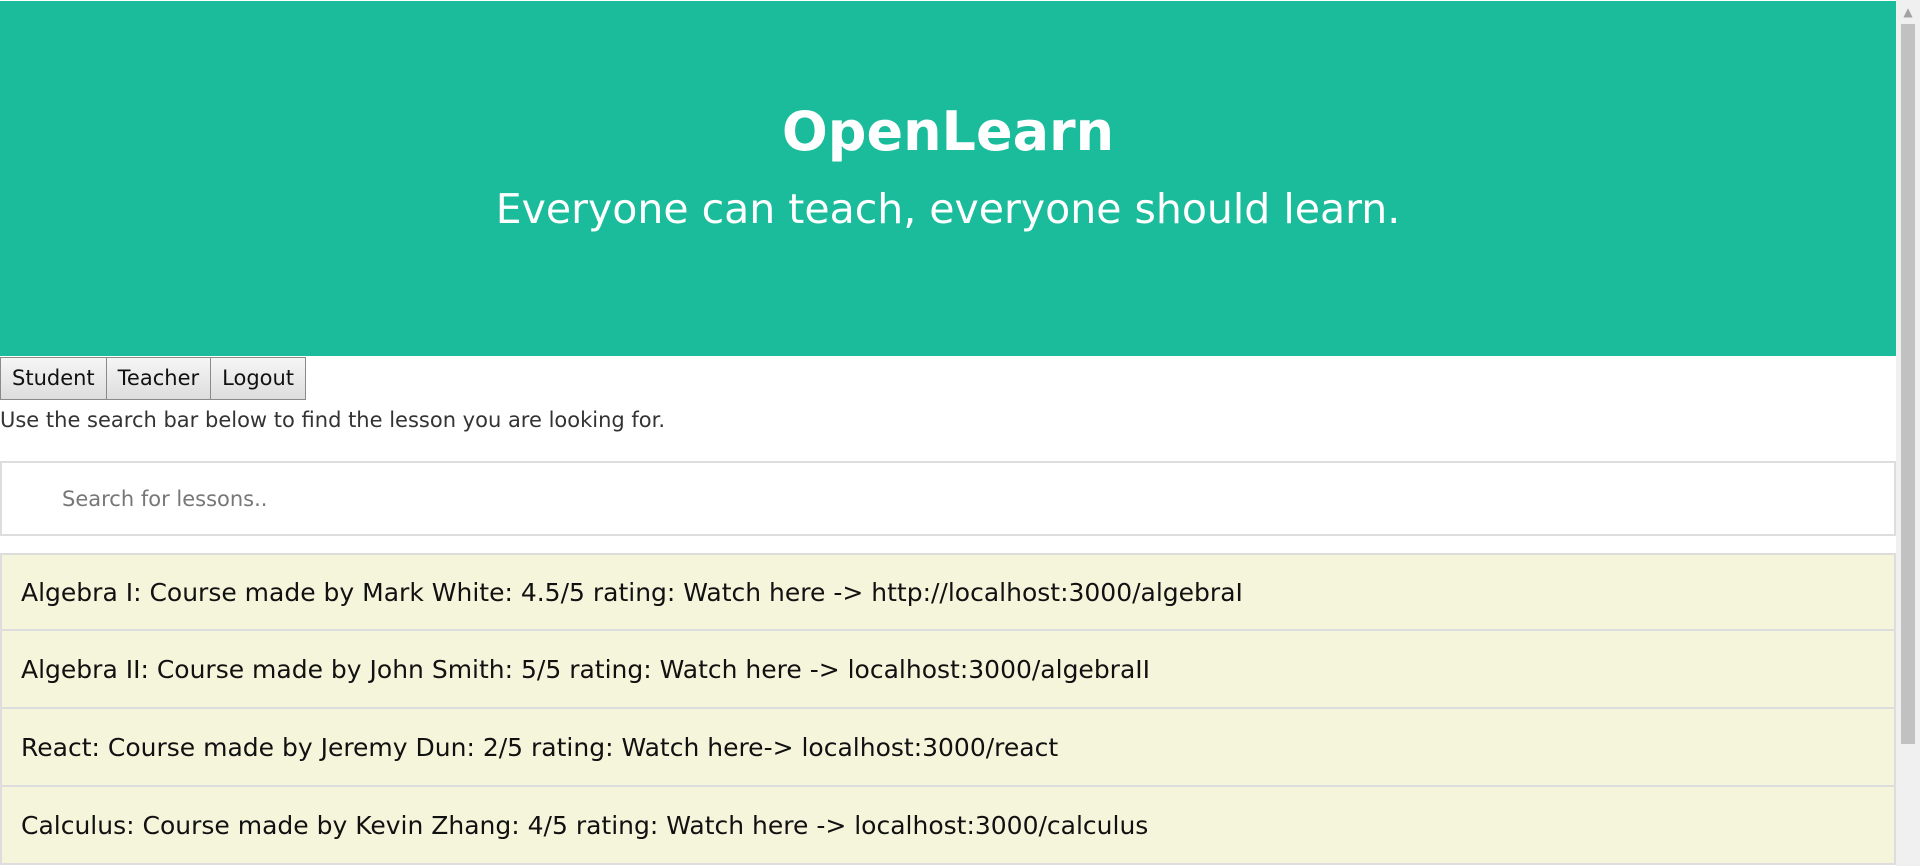 This screenshot has height=866, width=1920. Describe the element at coordinates (53, 378) in the screenshot. I see `student-button: Student` at that location.